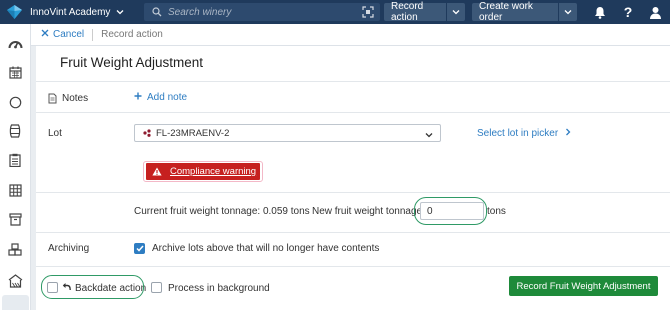 Image resolution: width=670 pixels, height=310 pixels. I want to click on organization-name: InnoVint Academy, so click(70, 12).